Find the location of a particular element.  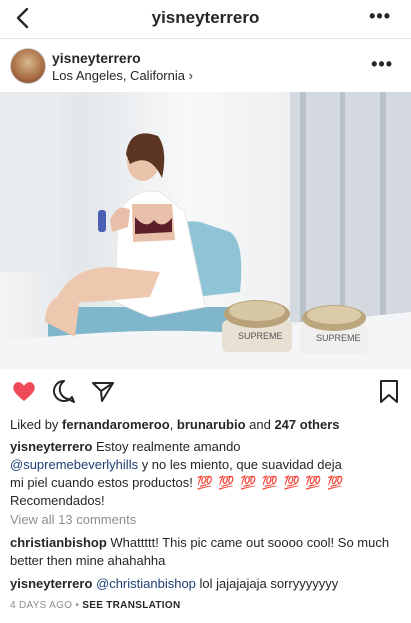

post-footer: 4 DAYS AGO • SEE TRANSLATION is located at coordinates (95, 605).